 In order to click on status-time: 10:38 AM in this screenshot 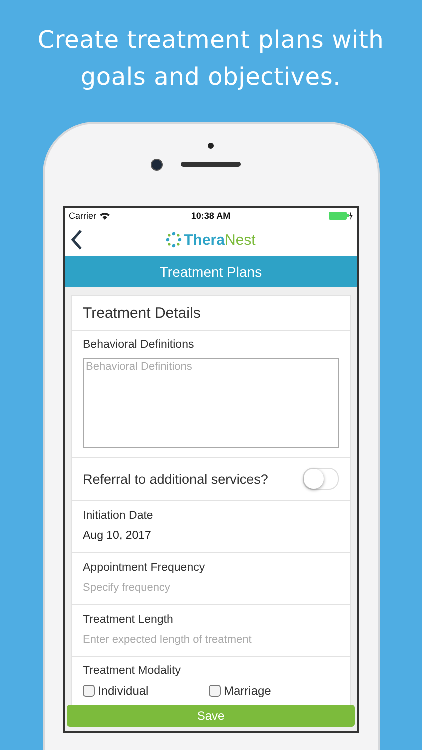, I will do `click(211, 216)`.